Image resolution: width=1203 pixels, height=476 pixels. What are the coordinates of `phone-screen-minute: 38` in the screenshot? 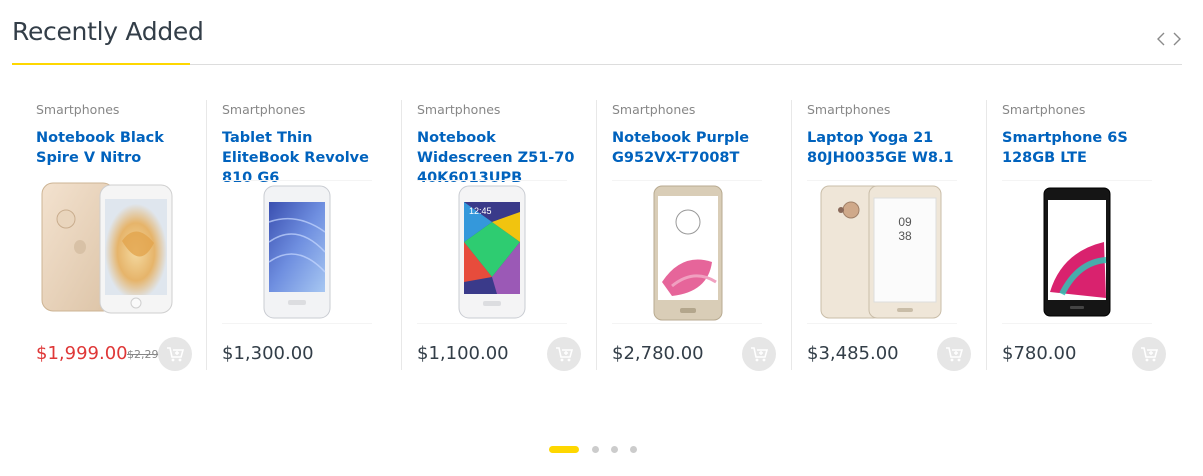 It's located at (905, 236).